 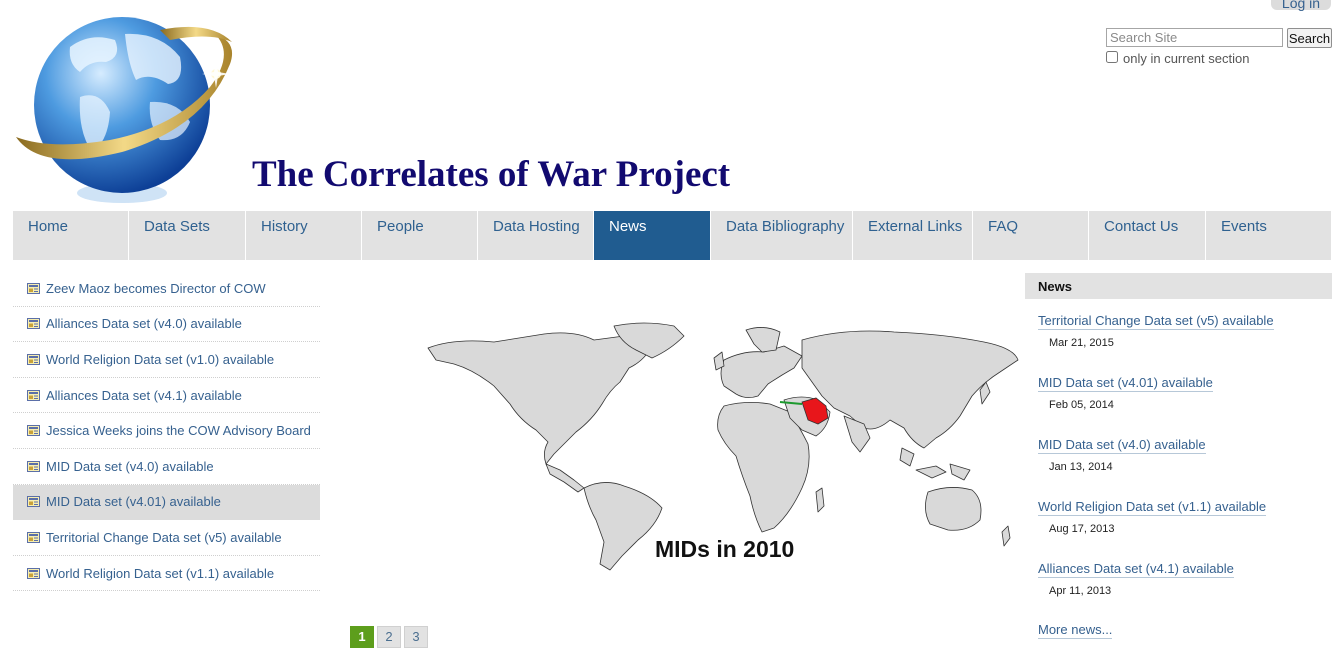 I want to click on nav-history: History, so click(x=304, y=235).